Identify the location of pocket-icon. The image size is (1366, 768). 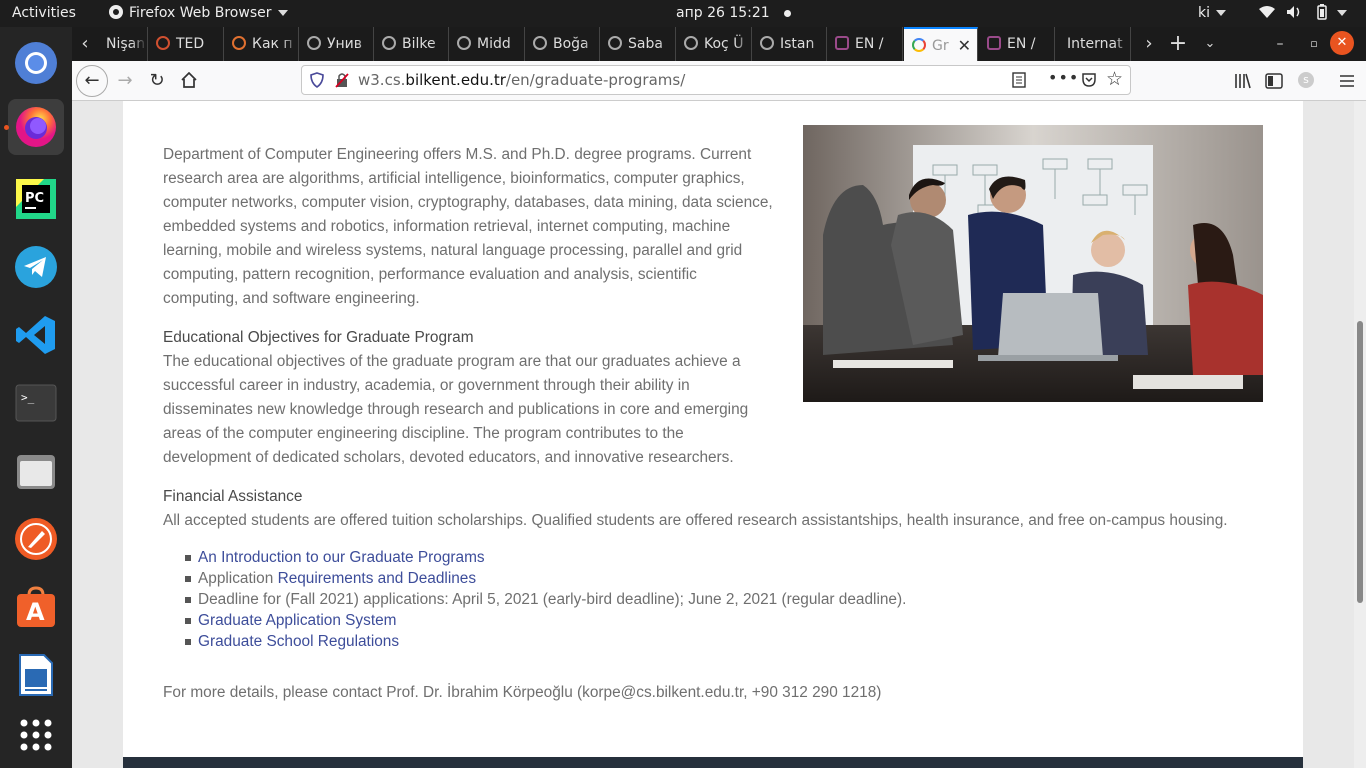
(1089, 80).